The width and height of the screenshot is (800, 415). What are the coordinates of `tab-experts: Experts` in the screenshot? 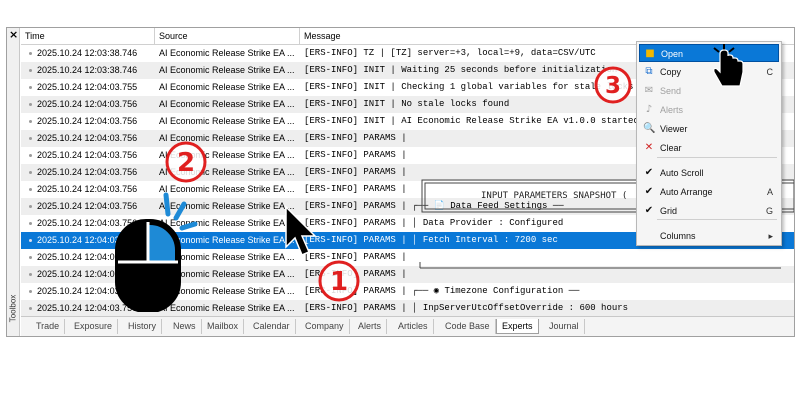 It's located at (517, 326).